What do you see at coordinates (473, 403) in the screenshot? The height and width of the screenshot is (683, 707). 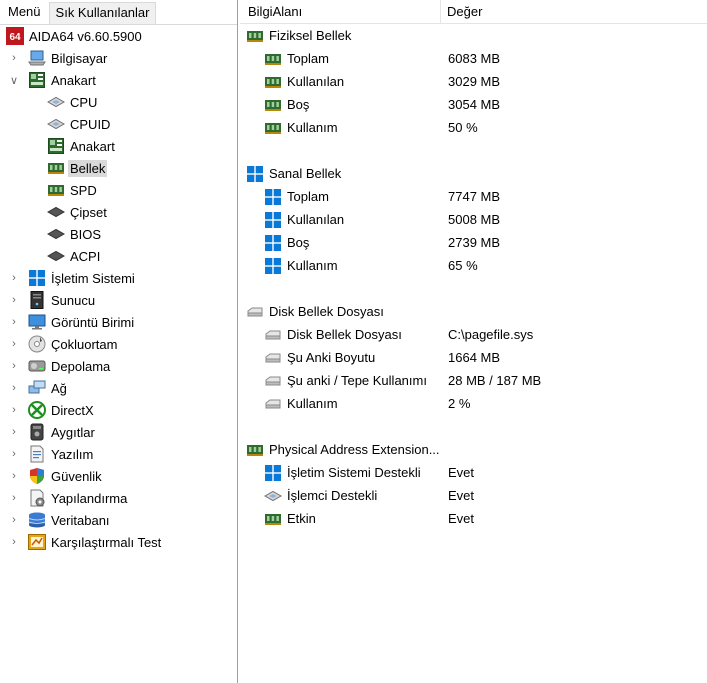 I see `detail-row: Kullanım 2 %` at bounding box center [473, 403].